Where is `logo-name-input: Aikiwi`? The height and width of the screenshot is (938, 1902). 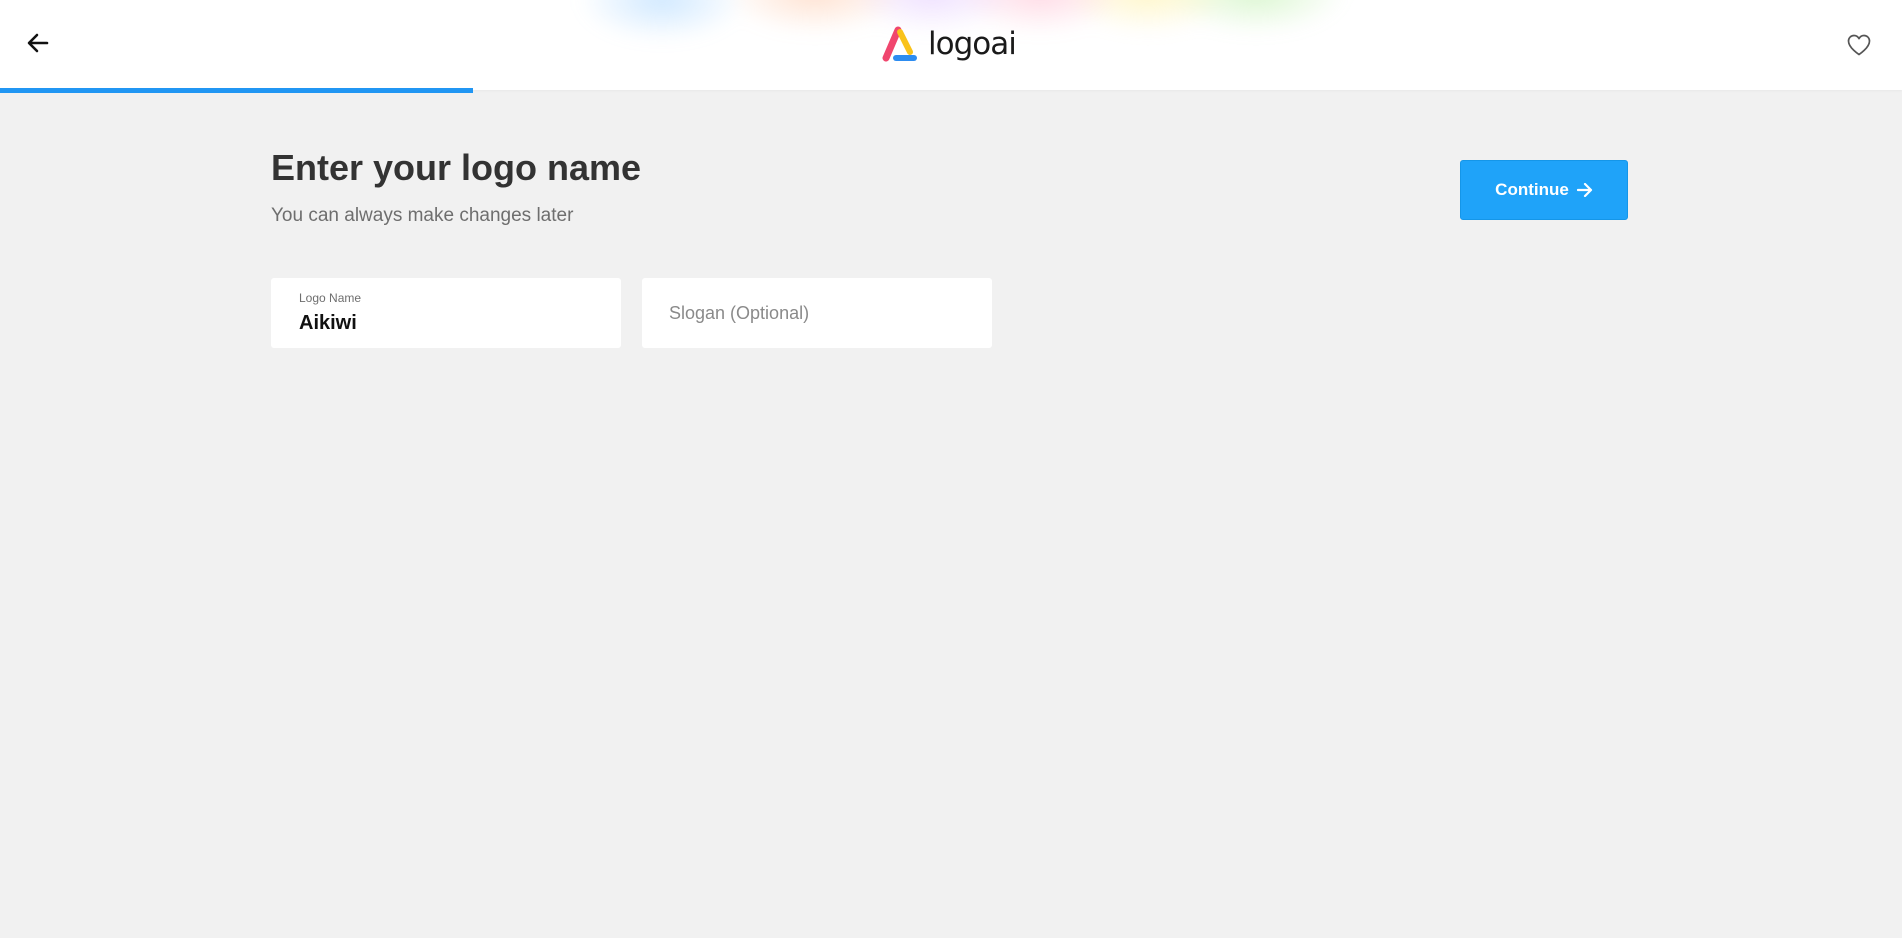 logo-name-input: Aikiwi is located at coordinates (328, 323).